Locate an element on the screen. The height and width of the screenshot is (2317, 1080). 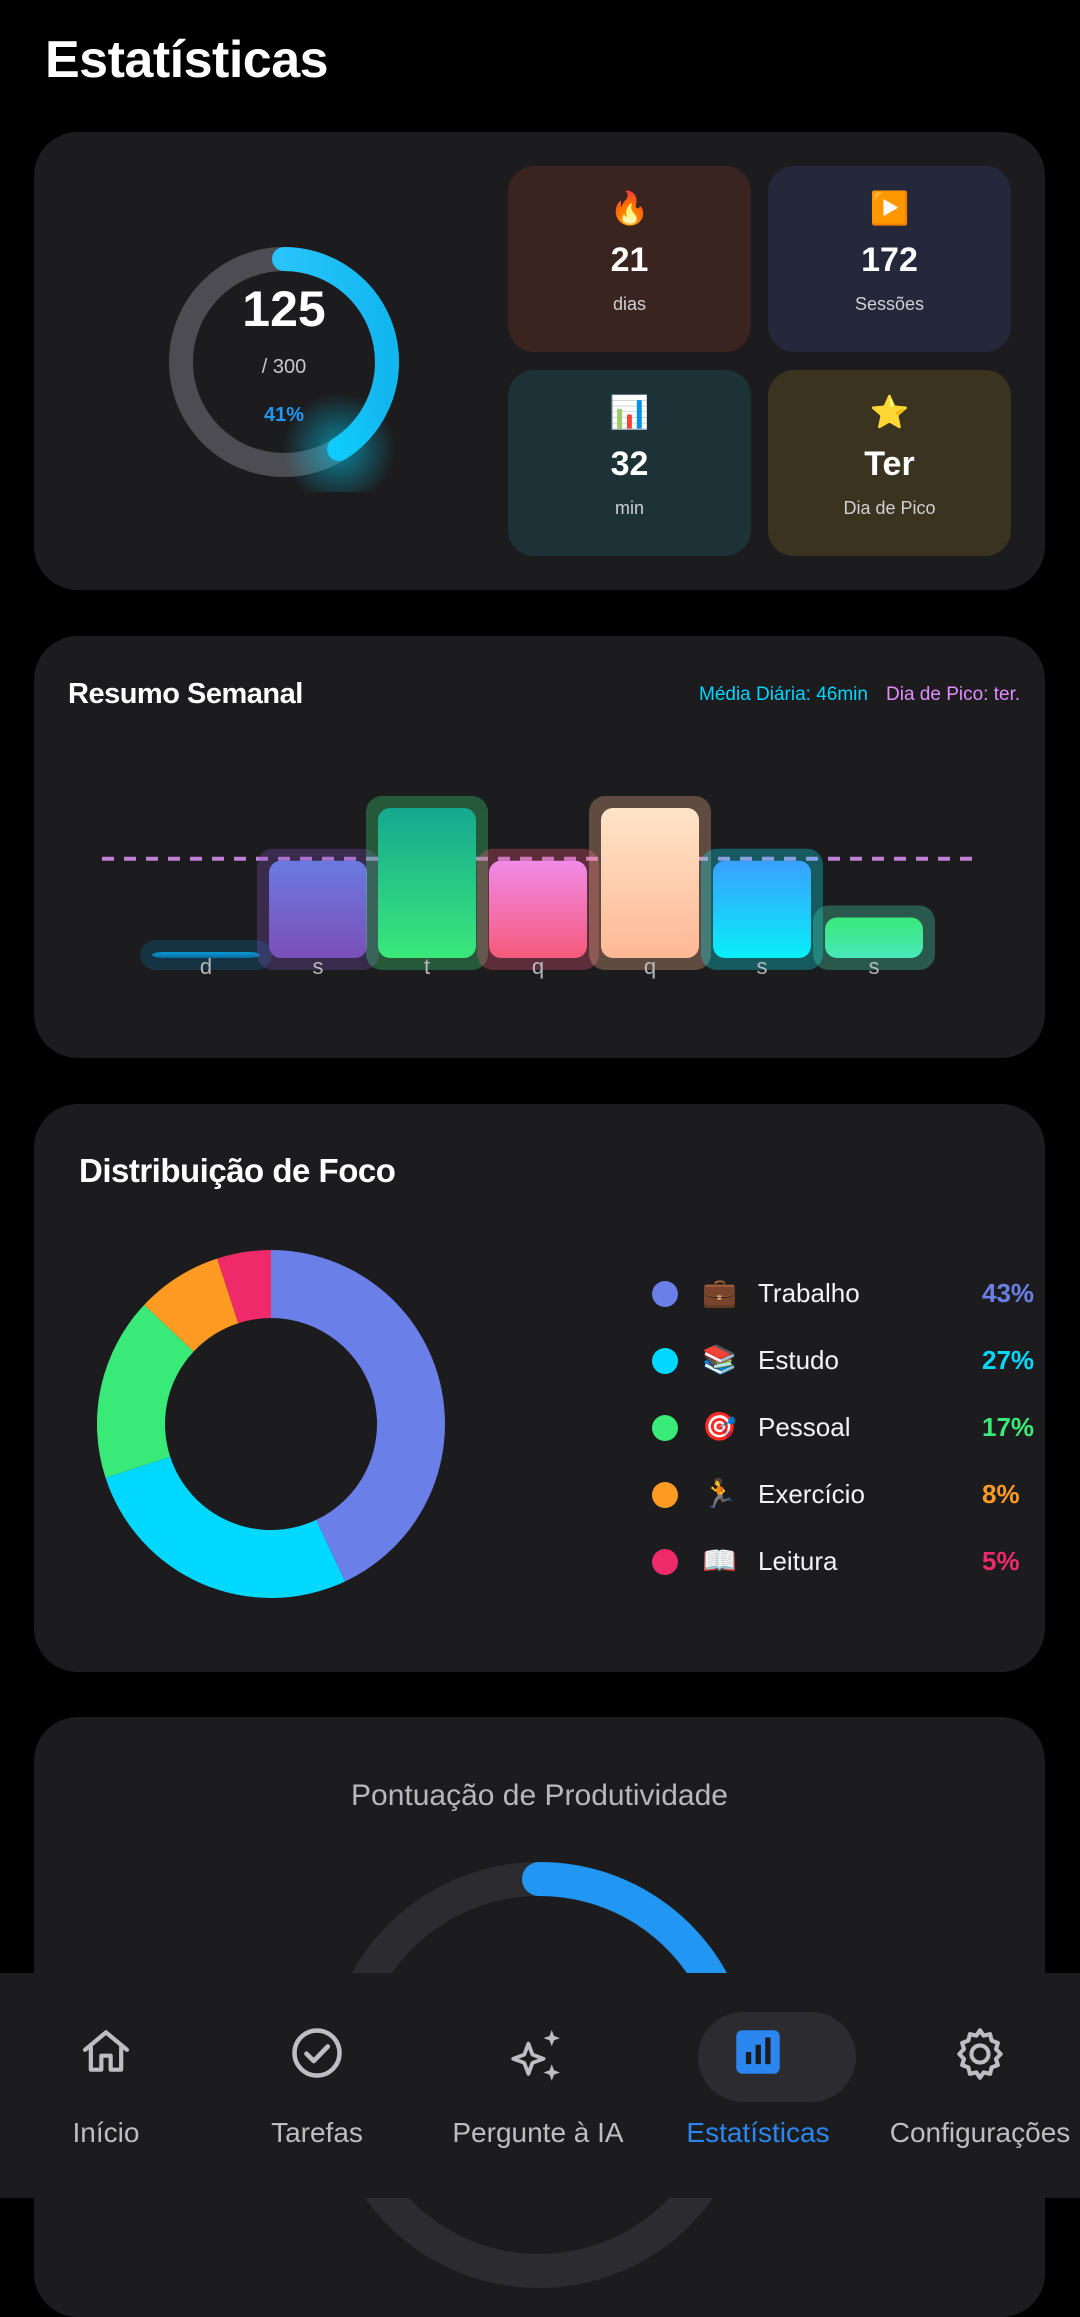
play-icon: ▶️ is located at coordinates (889, 208).